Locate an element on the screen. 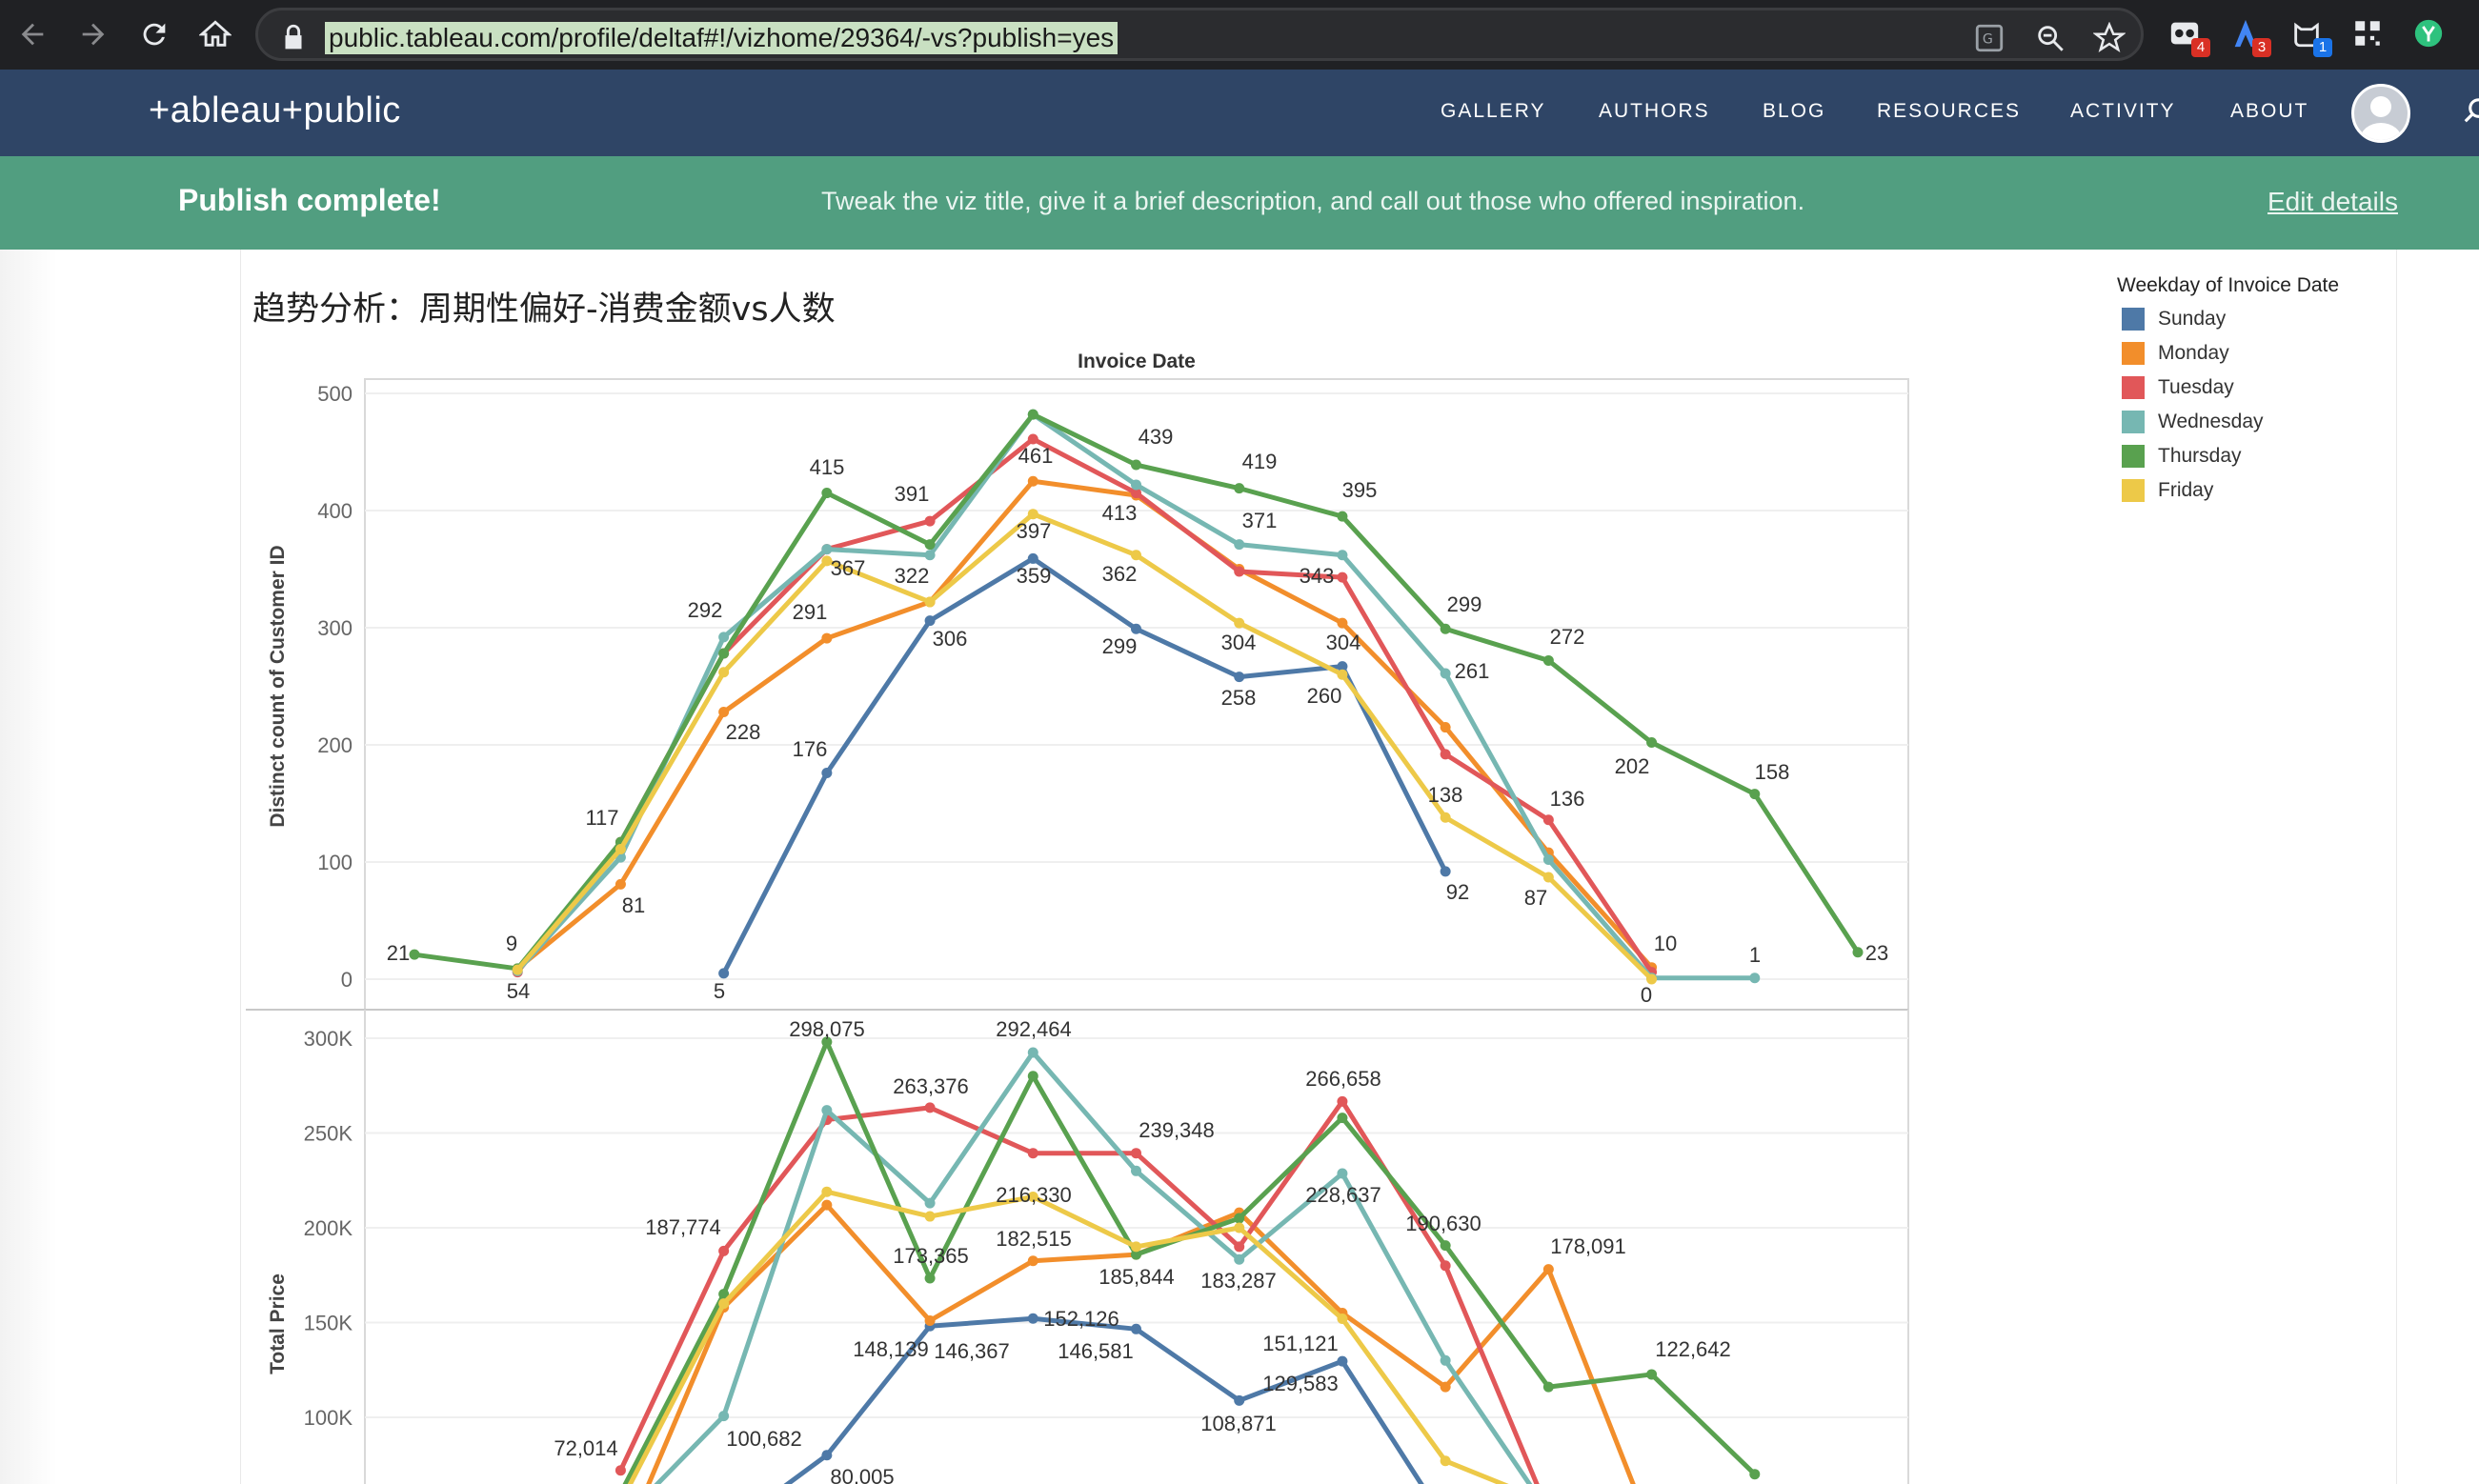 Image resolution: width=2479 pixels, height=1484 pixels. legend-item-friday: Friday is located at coordinates (2167, 491).